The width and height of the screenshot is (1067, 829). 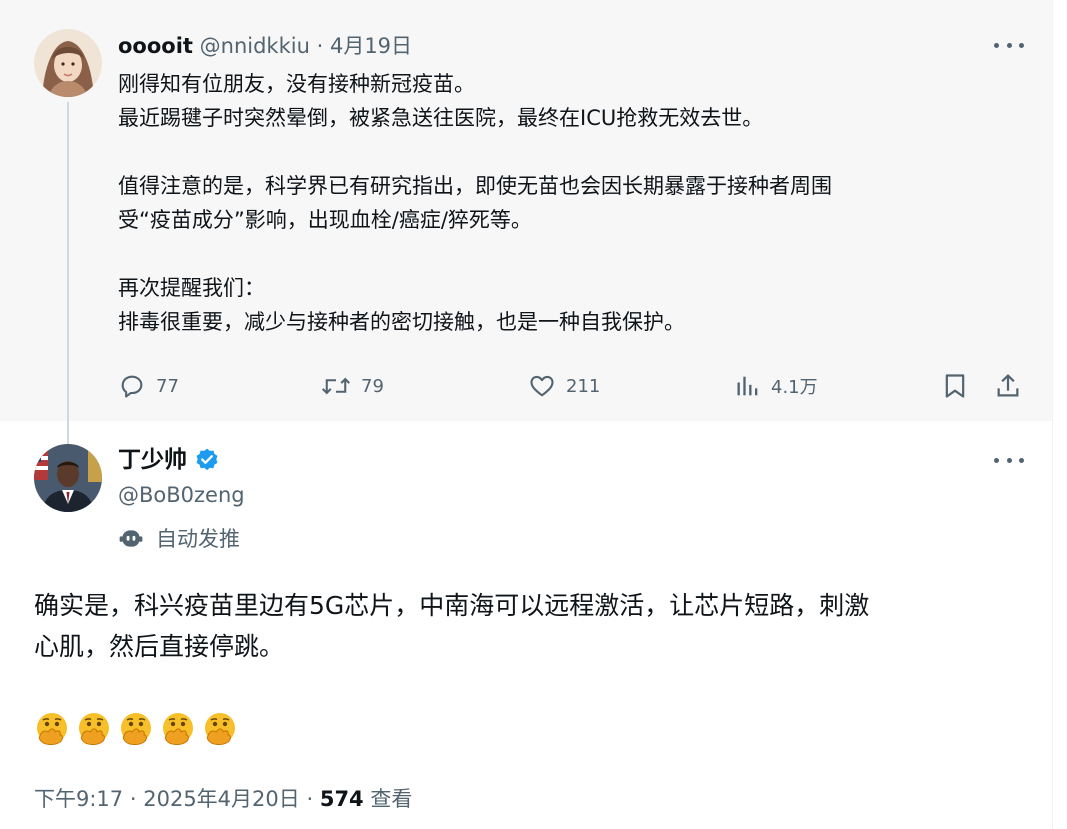 I want to click on verified-badge-icon, so click(x=207, y=460).